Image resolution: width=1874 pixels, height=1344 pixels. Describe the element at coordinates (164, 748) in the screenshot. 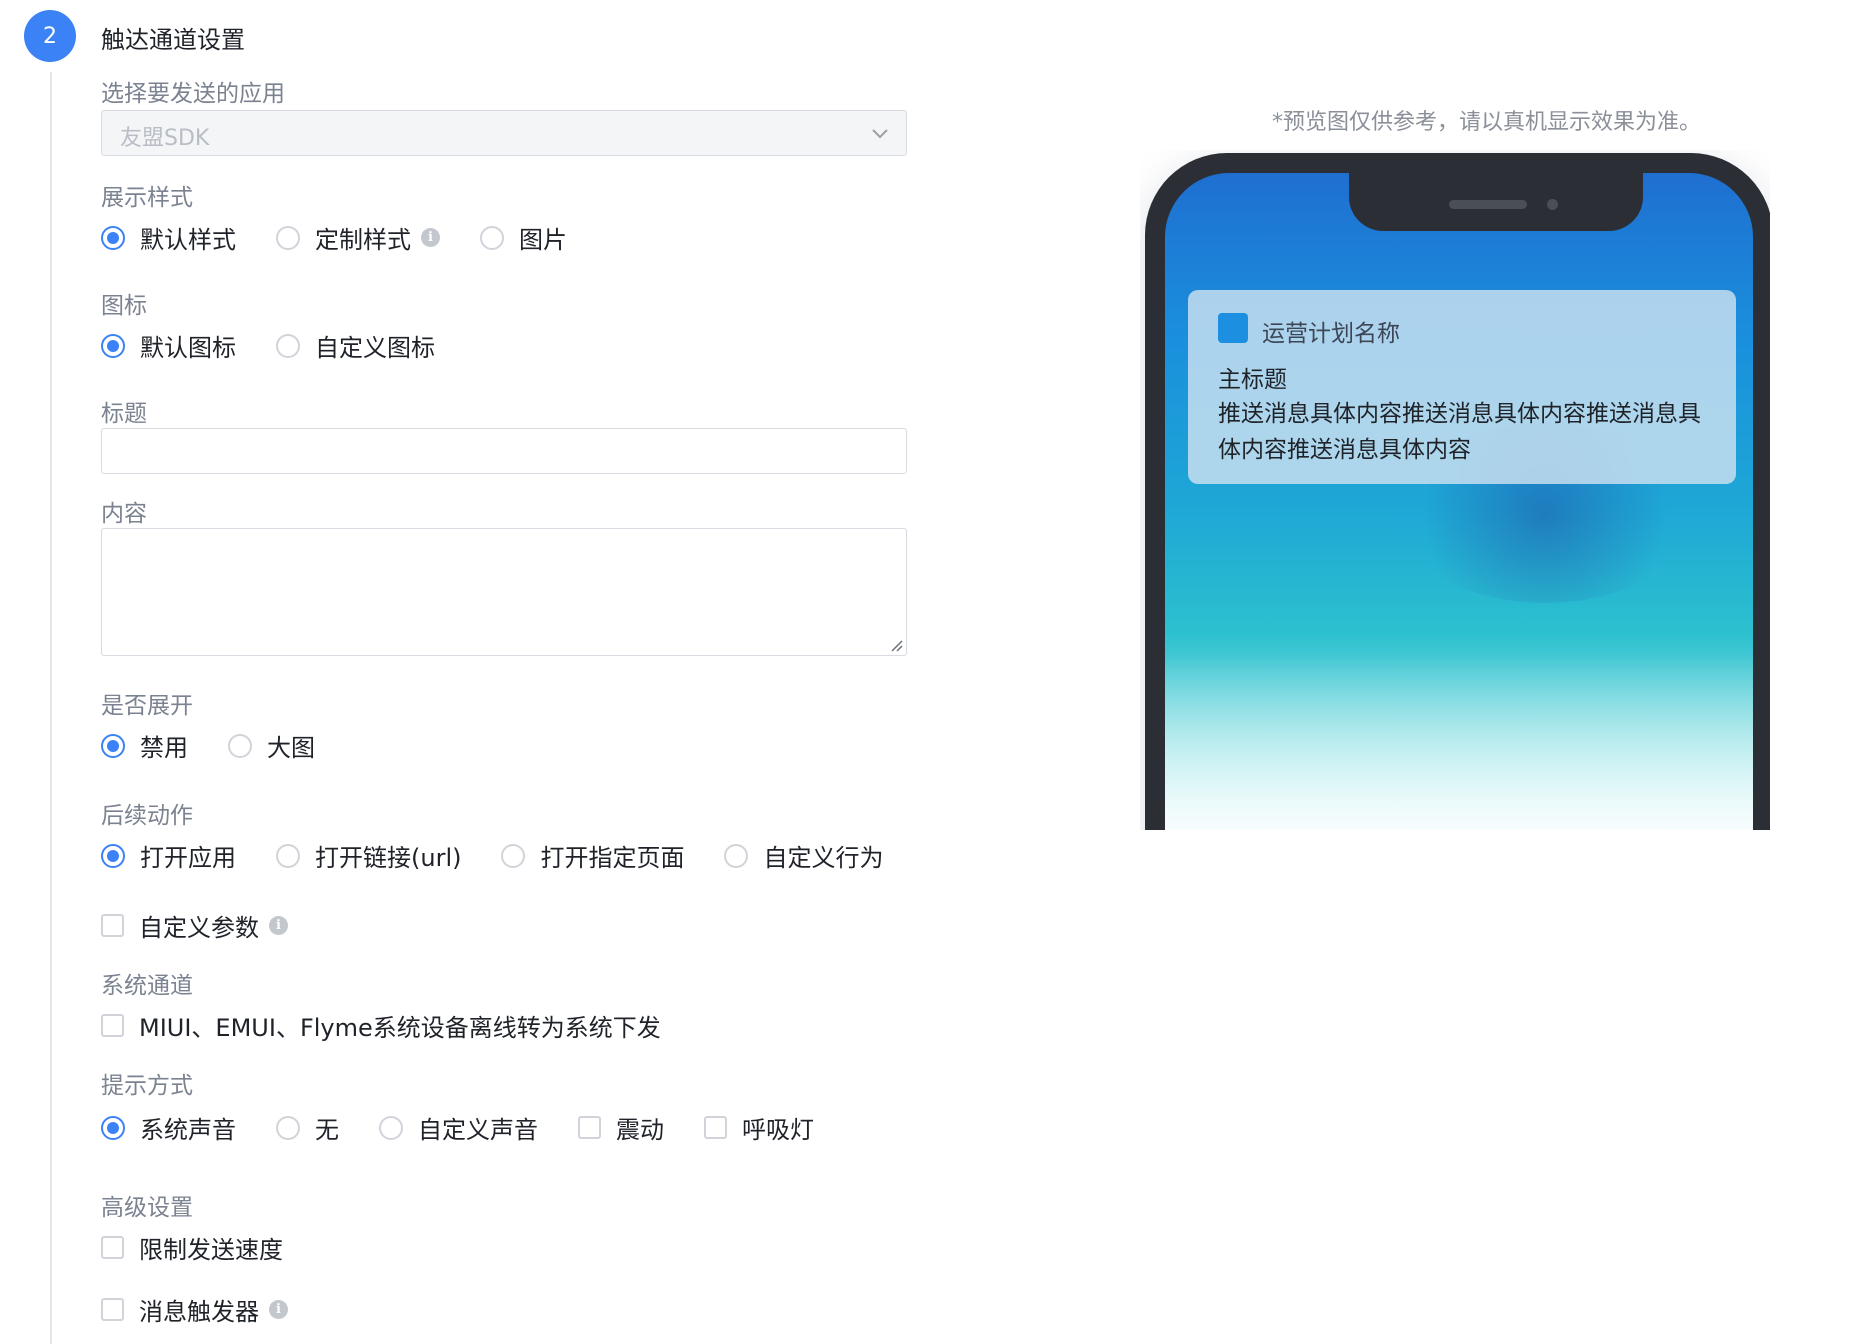

I see `radio-label: 禁用` at that location.